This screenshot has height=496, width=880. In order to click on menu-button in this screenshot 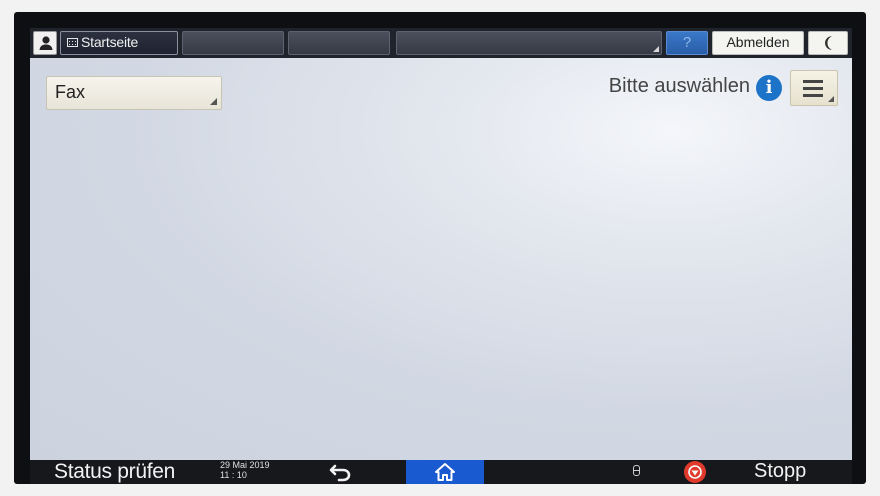, I will do `click(814, 88)`.